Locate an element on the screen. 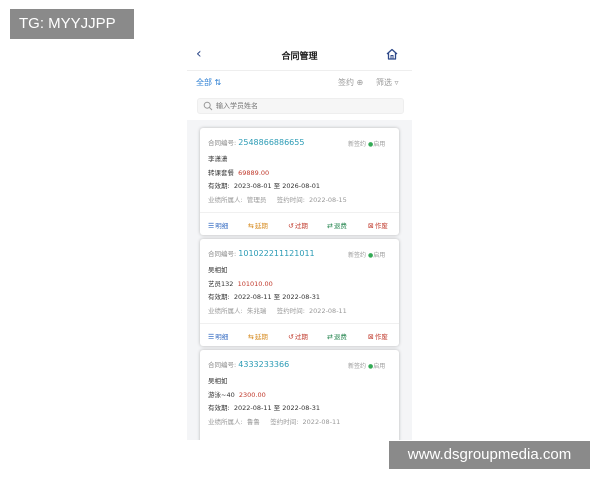 The height and width of the screenshot is (480, 600). price: 101010.00 is located at coordinates (255, 284).